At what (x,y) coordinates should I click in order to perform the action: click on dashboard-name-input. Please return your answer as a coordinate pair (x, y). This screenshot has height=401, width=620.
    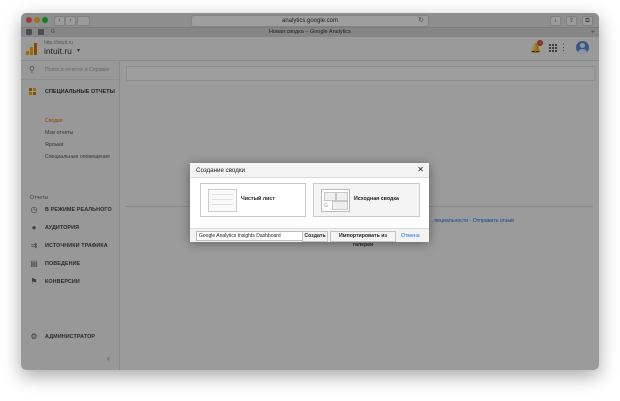
    Looking at the image, I should click on (250, 236).